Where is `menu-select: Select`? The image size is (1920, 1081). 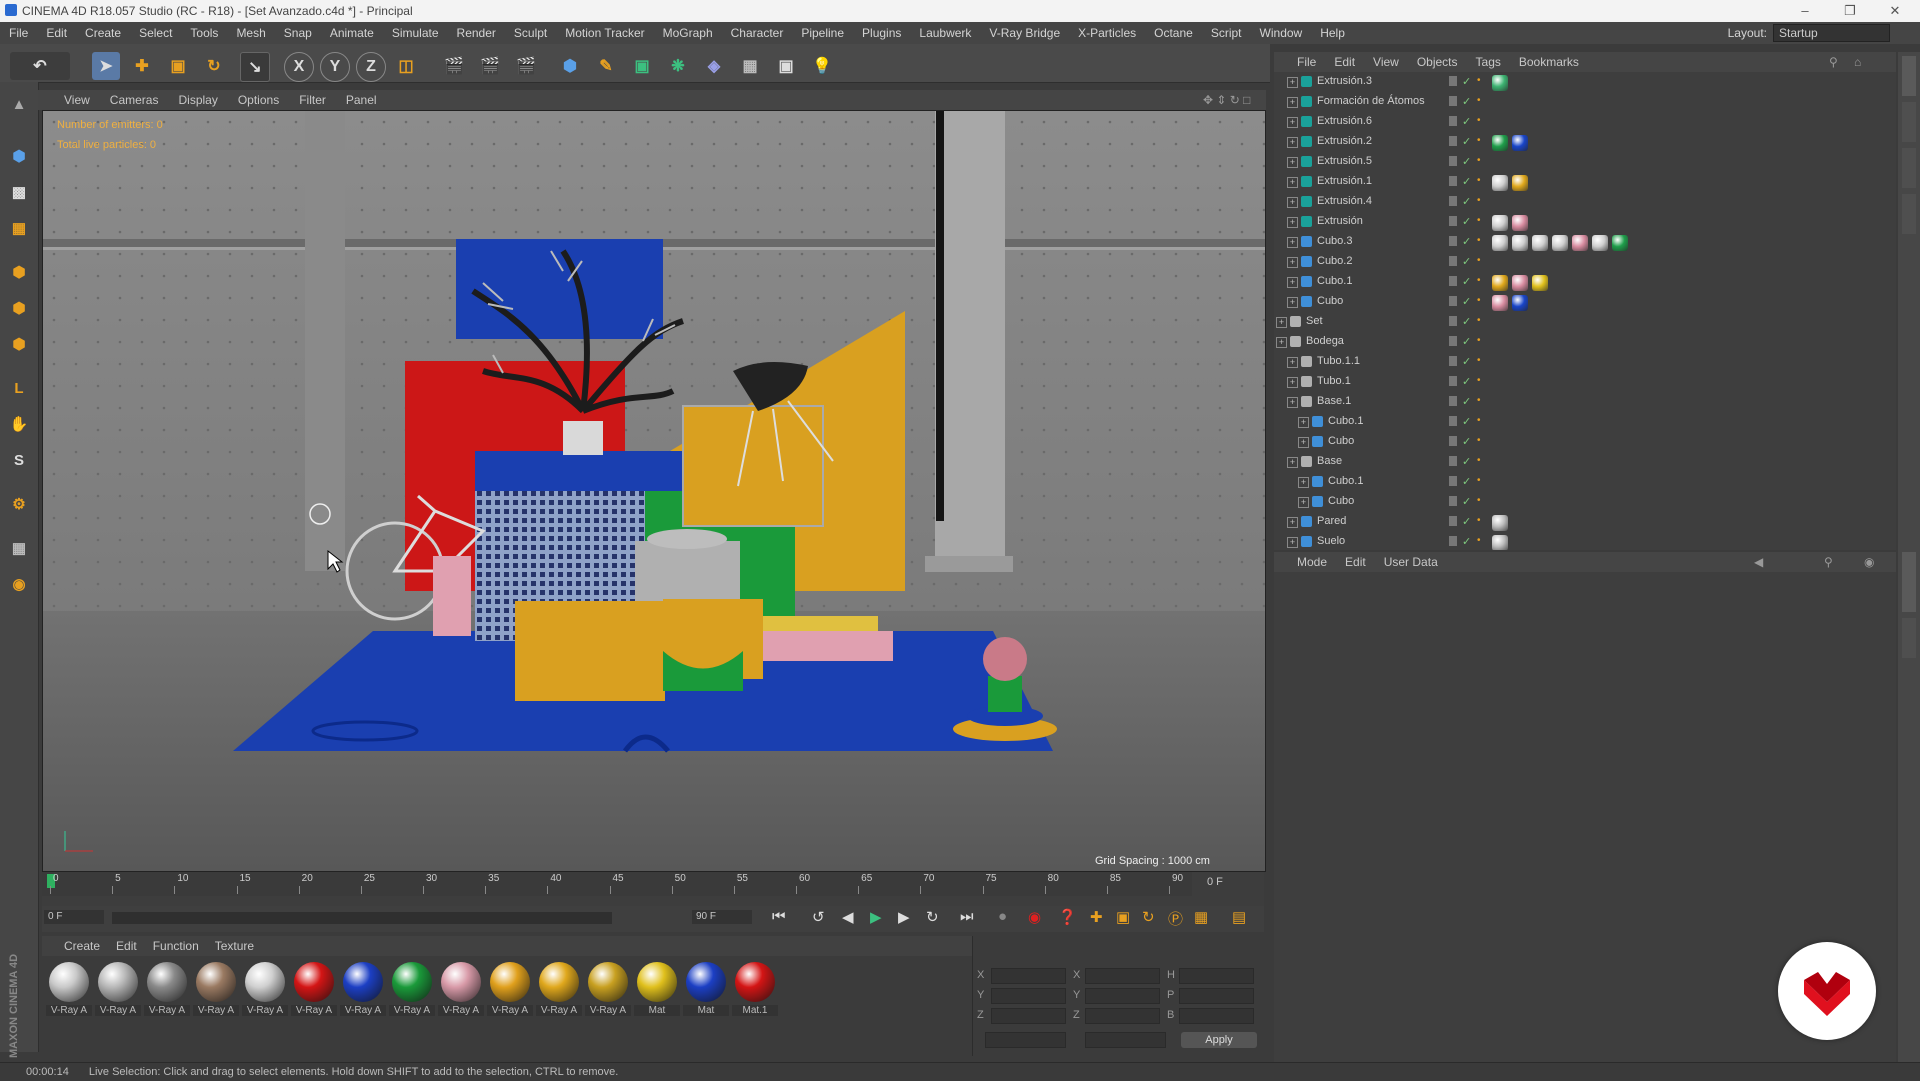 menu-select: Select is located at coordinates (155, 33).